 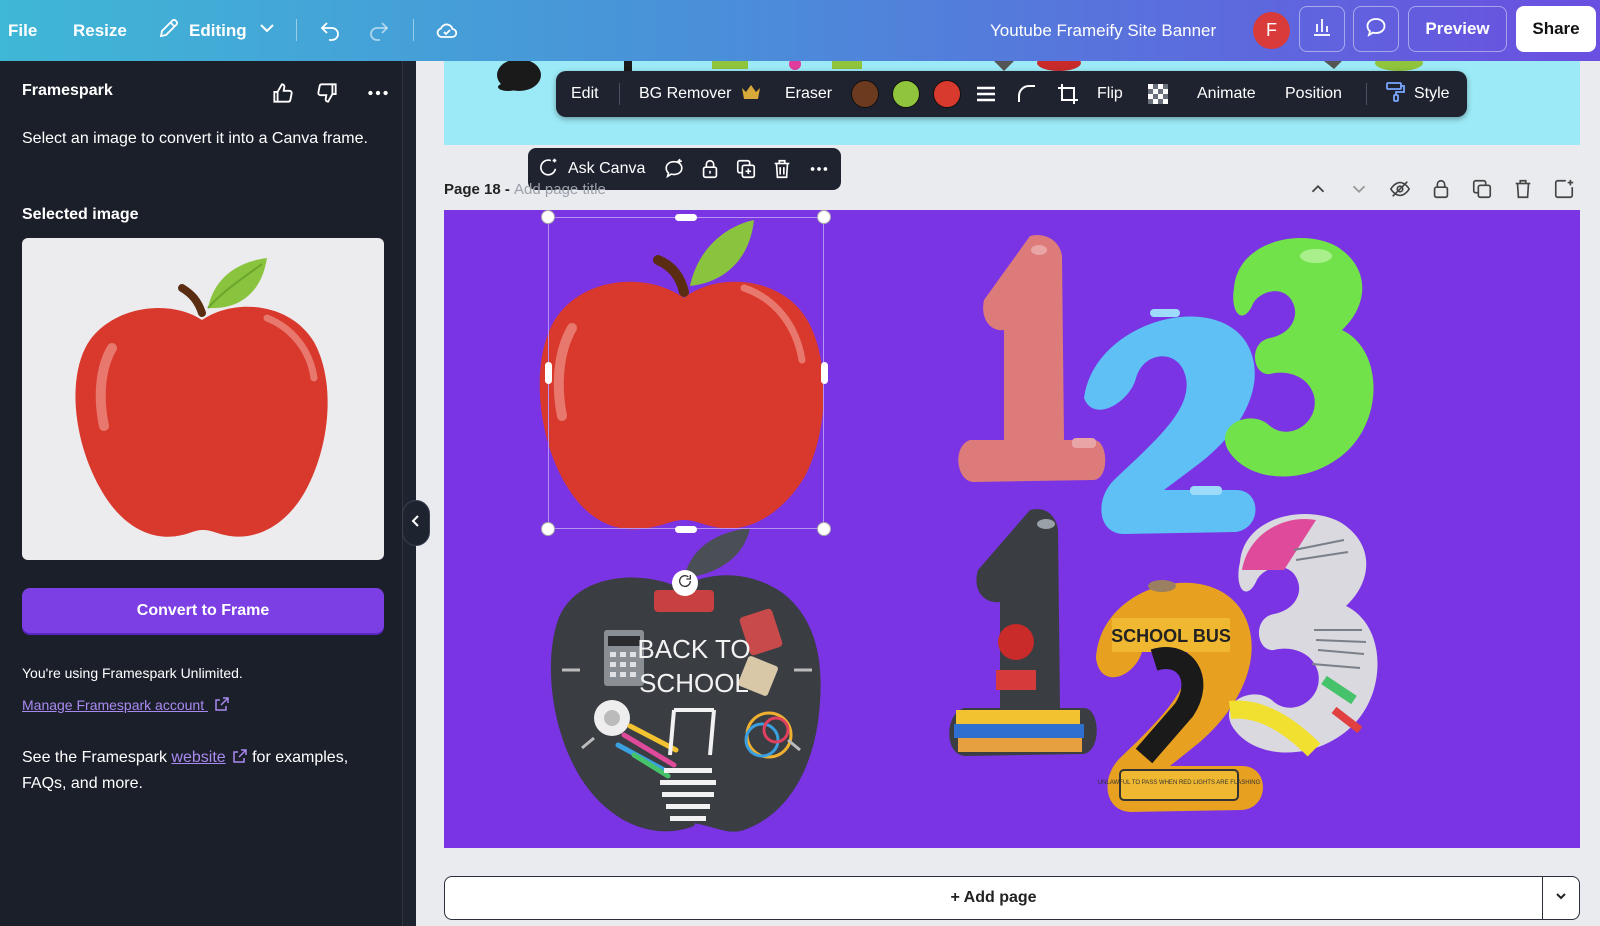 I want to click on redo-icon, so click(x=379, y=30).